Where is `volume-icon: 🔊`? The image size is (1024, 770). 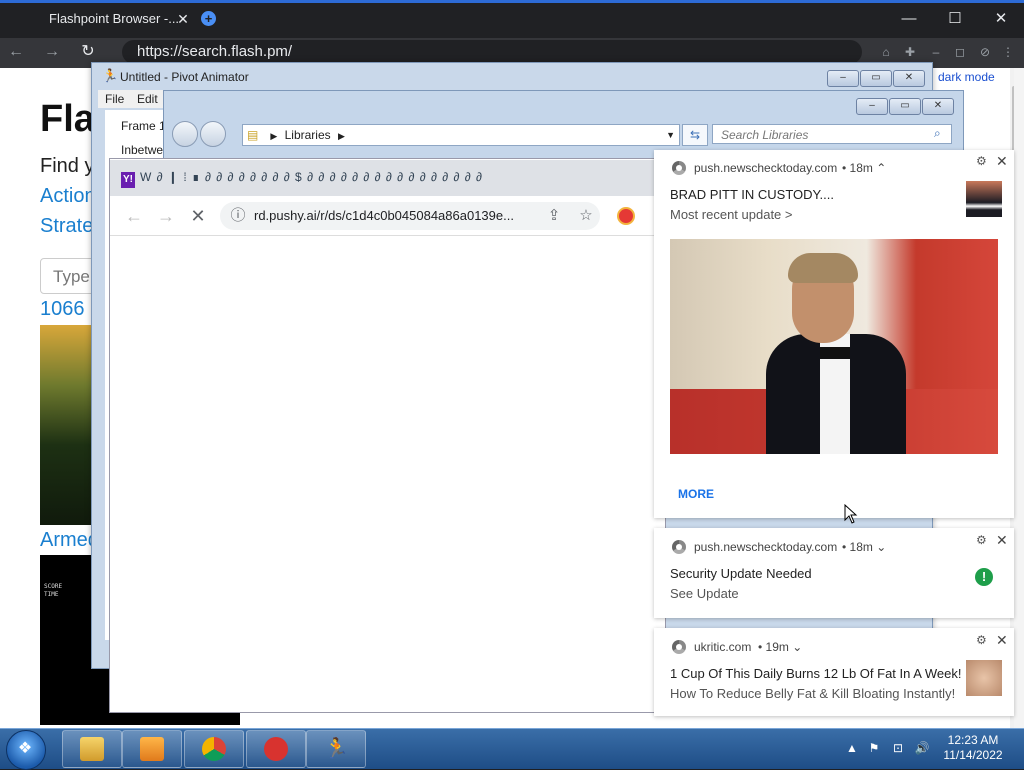
volume-icon: 🔊 is located at coordinates (922, 748).